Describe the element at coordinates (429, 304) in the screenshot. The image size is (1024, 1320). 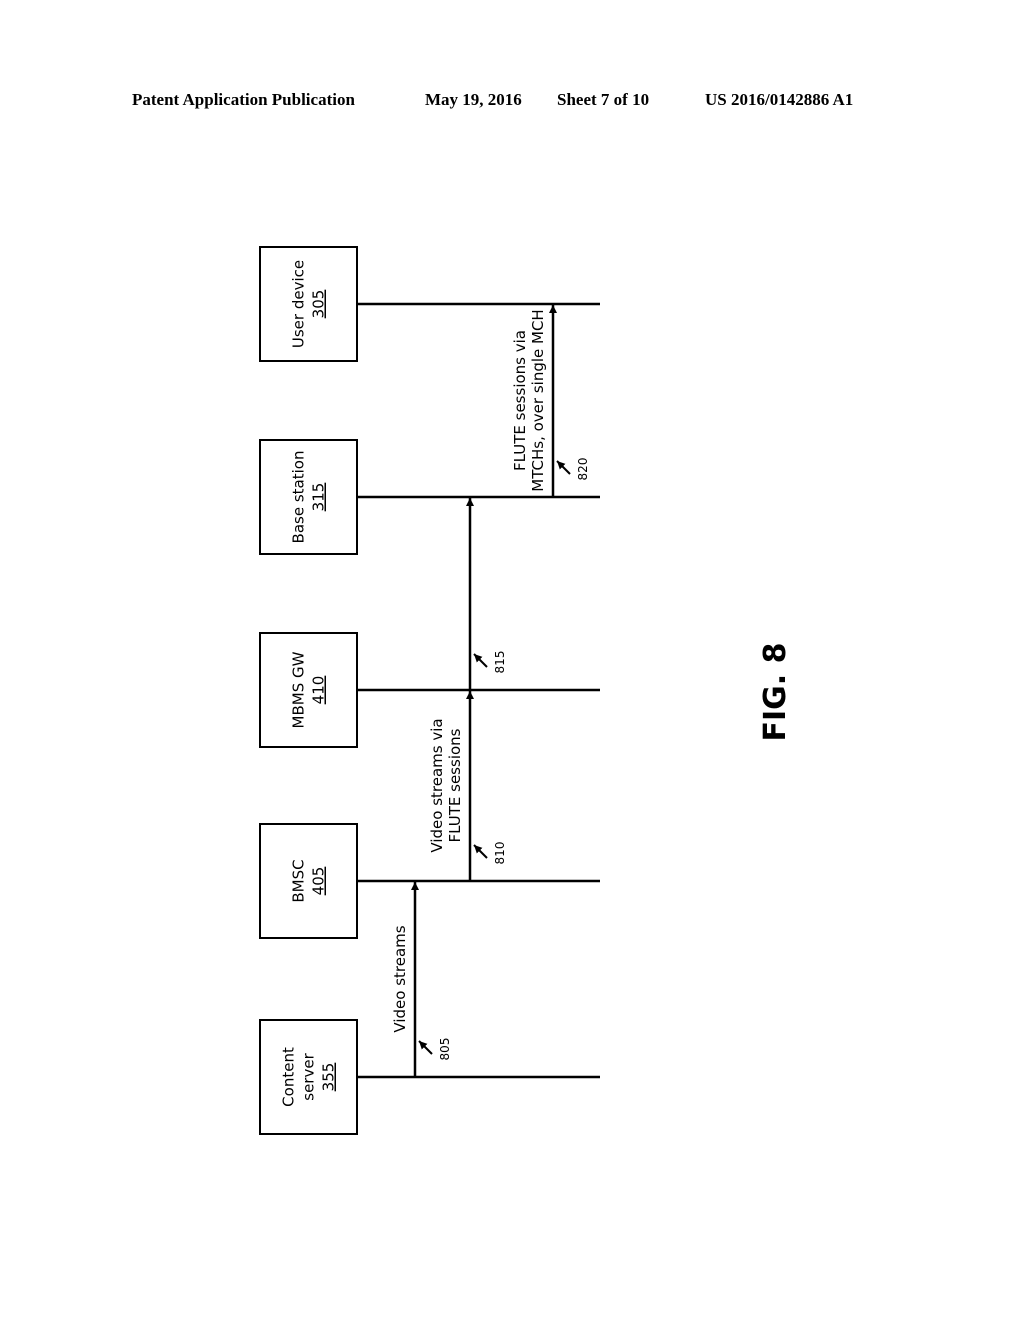
I see `entity-user-device: User device 305` at that location.